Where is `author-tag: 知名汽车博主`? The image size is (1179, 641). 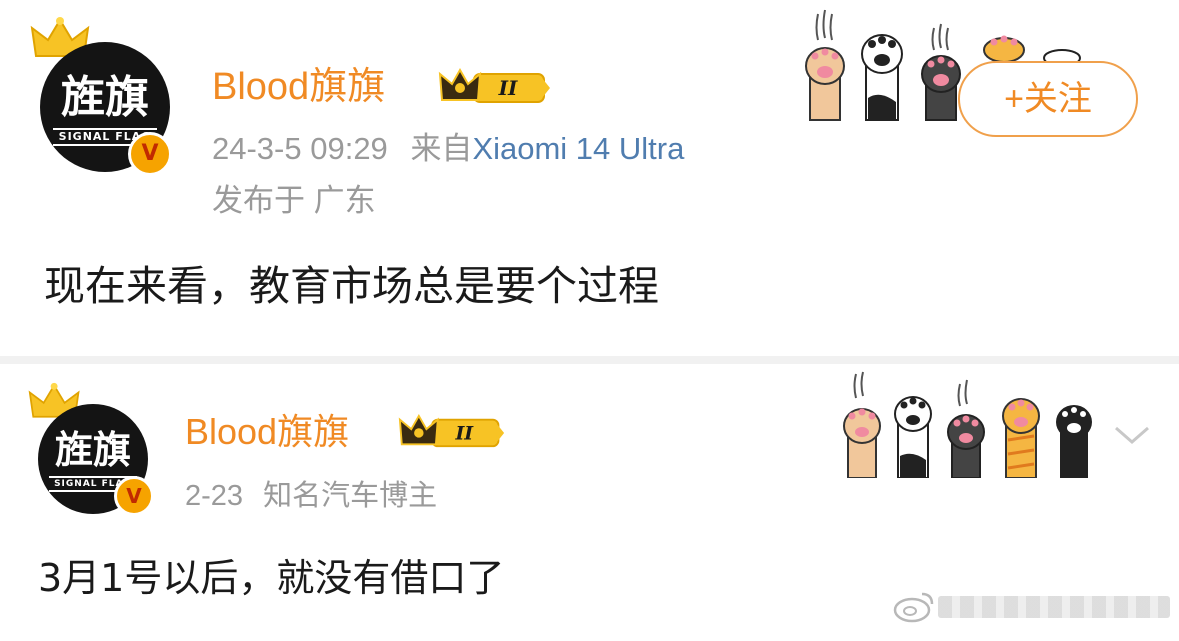
author-tag: 知名汽车博主 is located at coordinates (350, 496).